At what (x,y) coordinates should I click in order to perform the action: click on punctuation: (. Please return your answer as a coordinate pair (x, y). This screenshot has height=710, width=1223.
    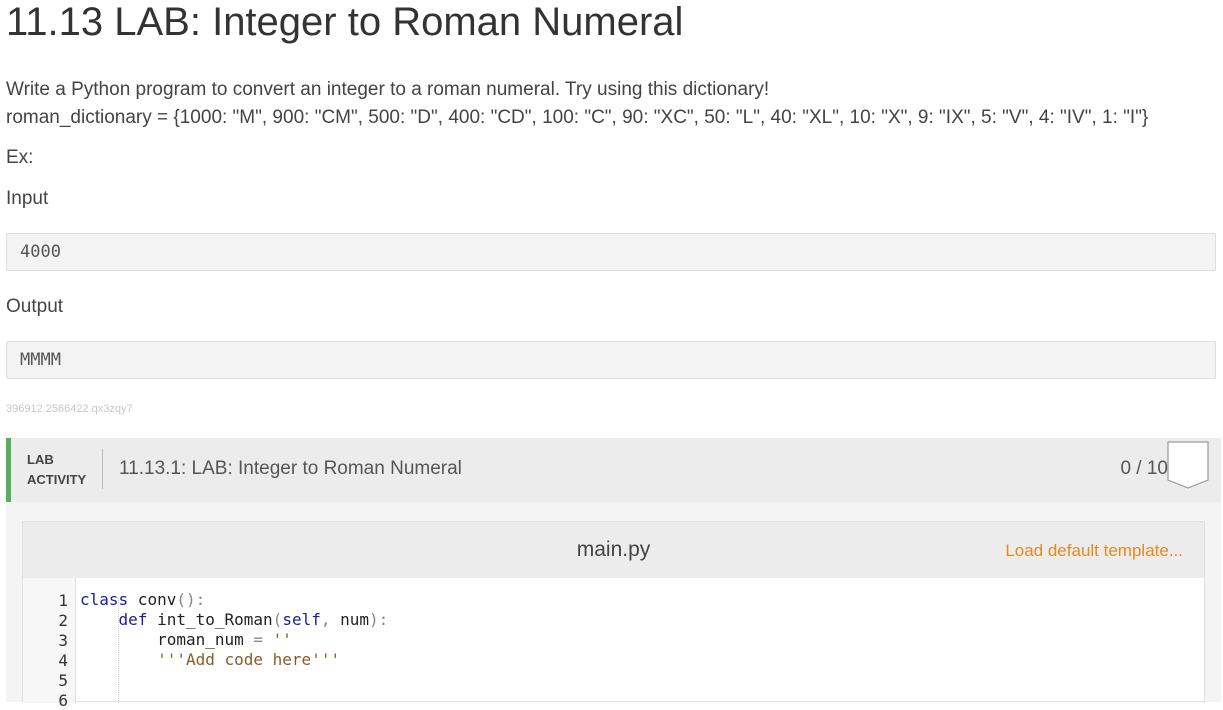
    Looking at the image, I should click on (277, 619).